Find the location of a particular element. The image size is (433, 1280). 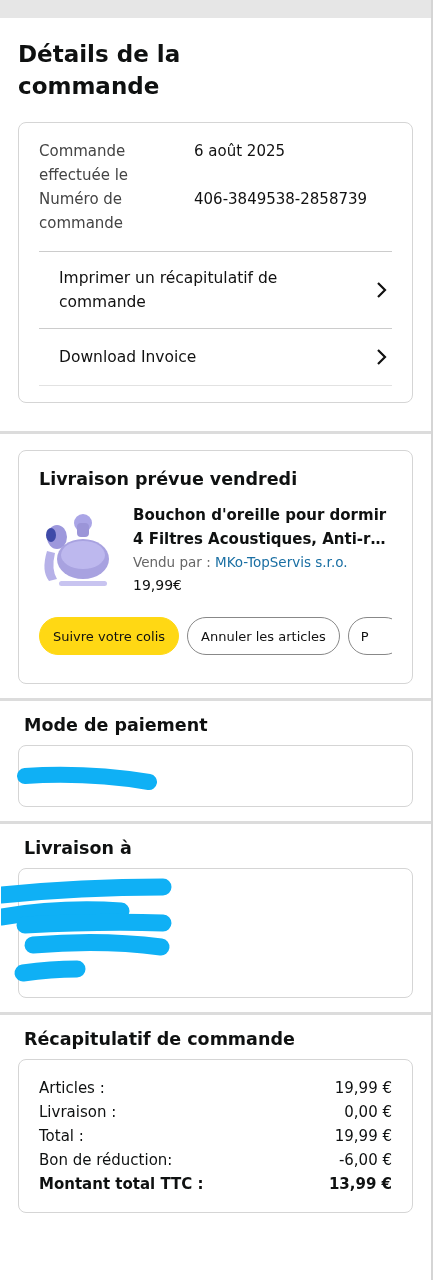

action-button: Suivre votre colis is located at coordinates (109, 636).